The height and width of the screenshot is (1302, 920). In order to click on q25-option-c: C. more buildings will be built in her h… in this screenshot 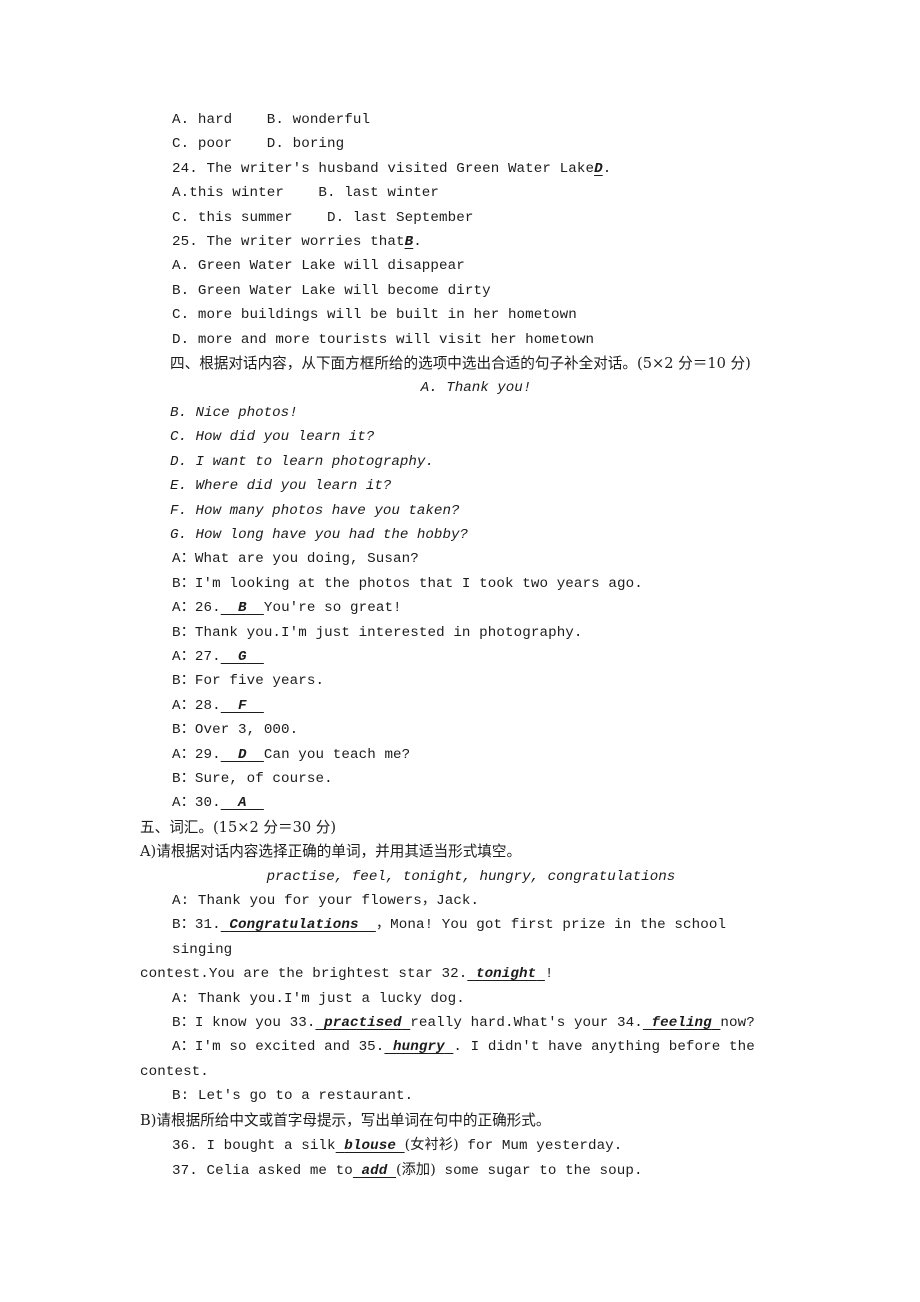, I will do `click(374, 315)`.